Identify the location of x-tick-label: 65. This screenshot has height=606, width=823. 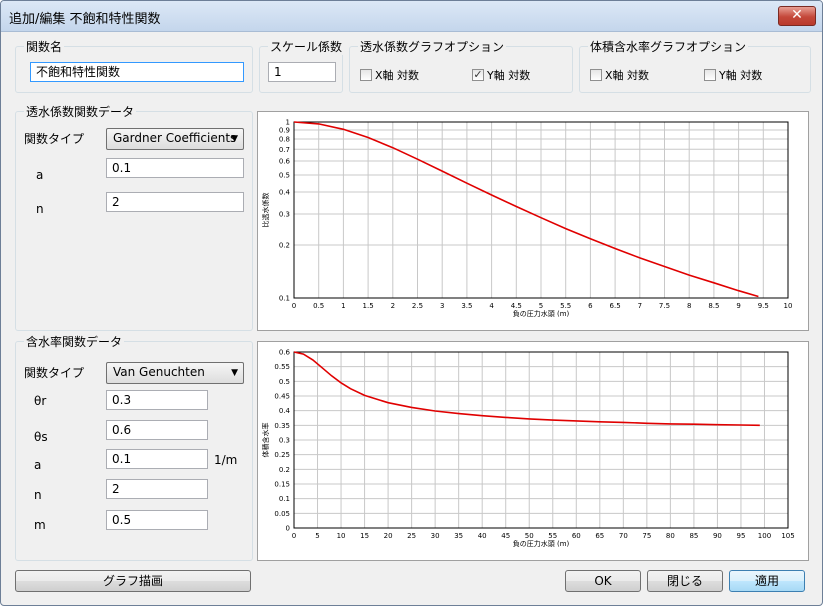
(599, 536).